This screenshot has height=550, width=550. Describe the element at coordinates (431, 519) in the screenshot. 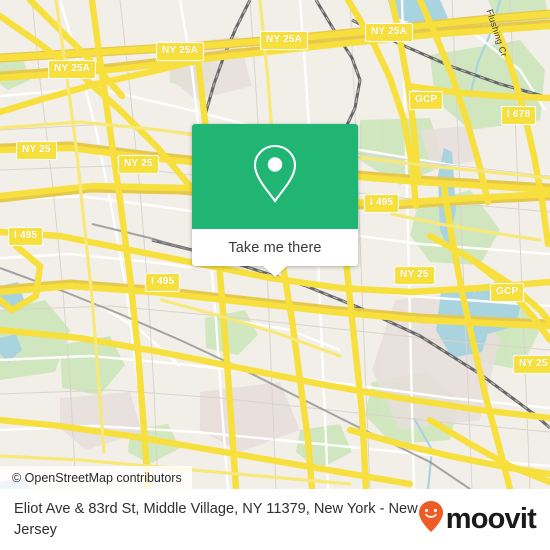

I see `moovit-pin-smiley-icon` at that location.